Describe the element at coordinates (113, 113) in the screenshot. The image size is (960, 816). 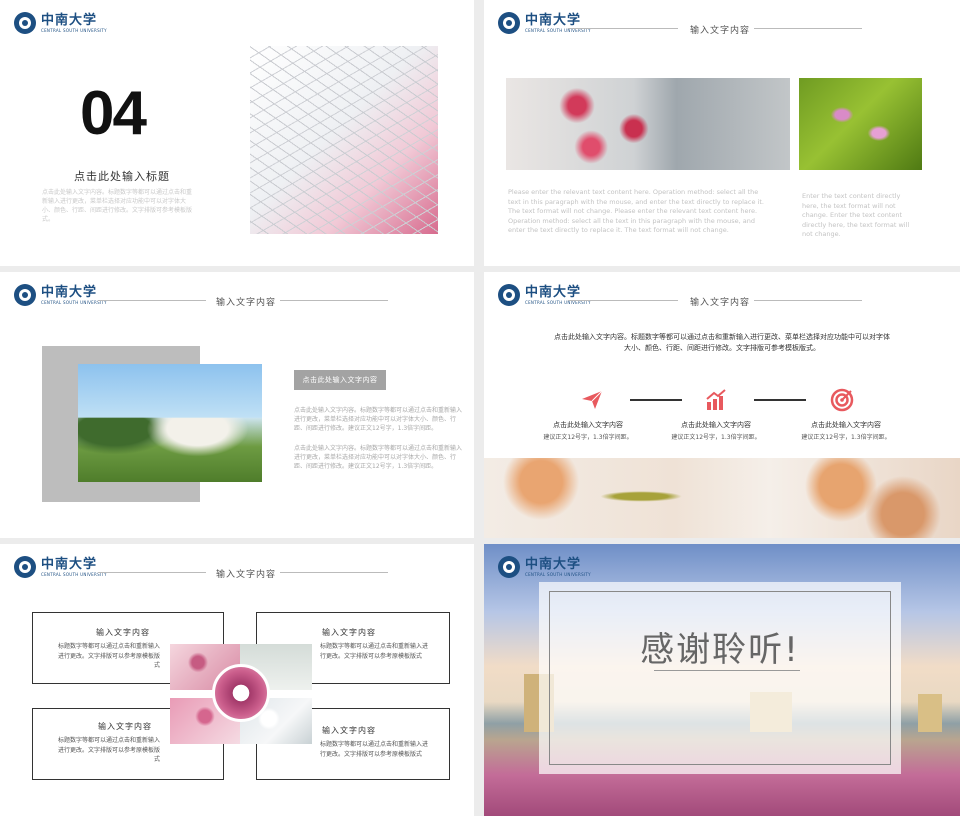
I see `section-number: 04` at that location.